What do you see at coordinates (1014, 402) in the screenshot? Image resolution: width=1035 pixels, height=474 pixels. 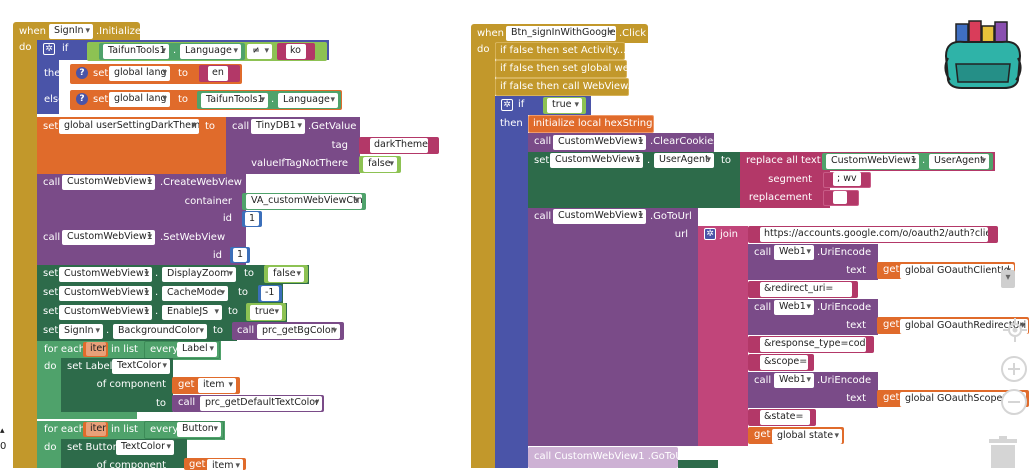 I see `zoom-out-icon` at bounding box center [1014, 402].